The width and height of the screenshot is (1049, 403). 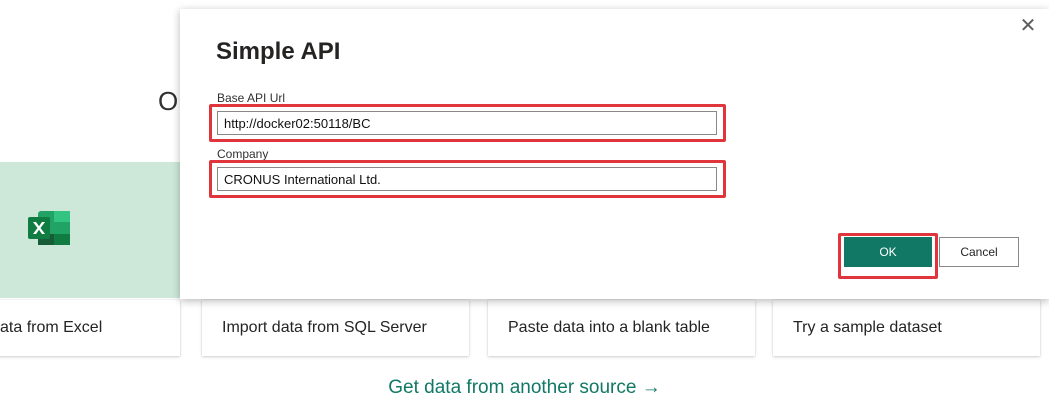 I want to click on company-label: Company, so click(x=243, y=154).